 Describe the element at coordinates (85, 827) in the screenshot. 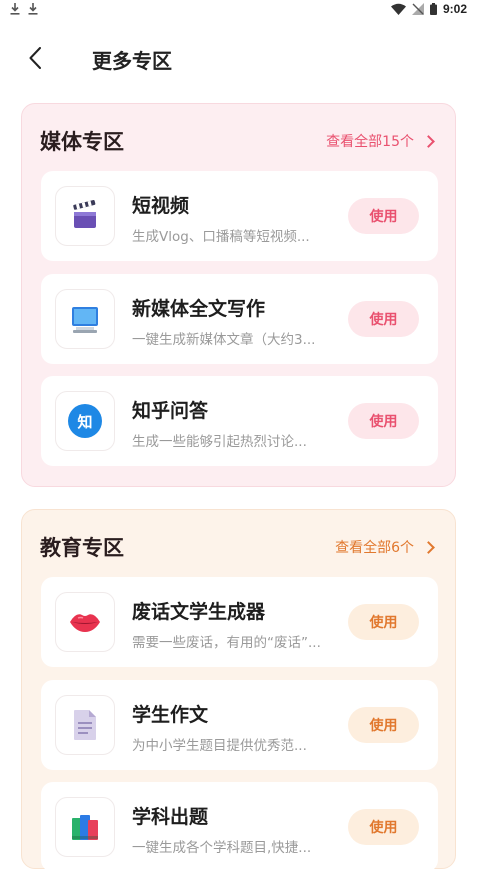

I see `books-icon` at that location.